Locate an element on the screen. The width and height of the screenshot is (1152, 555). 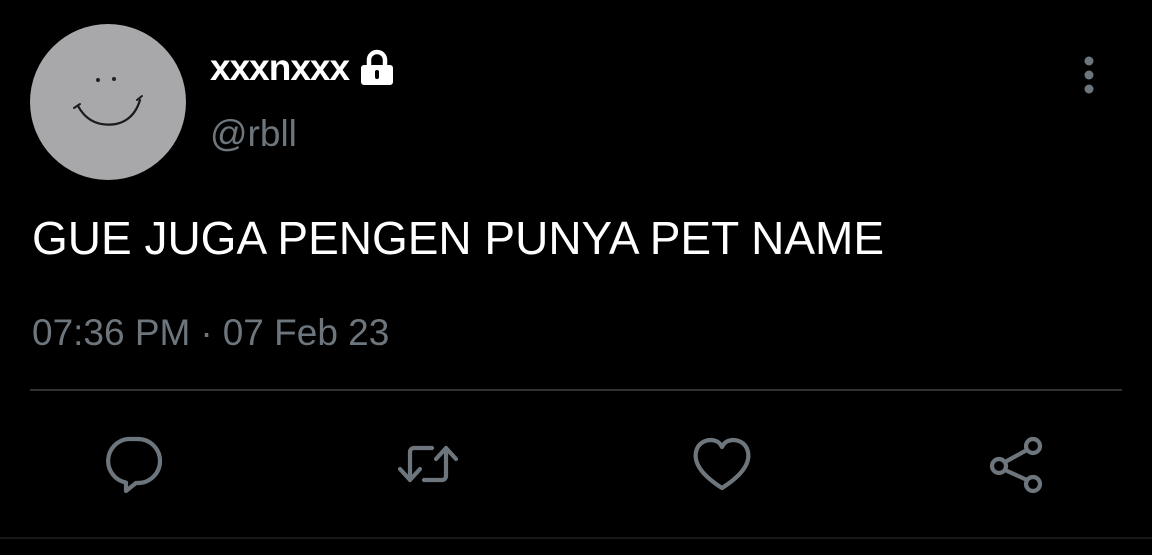
smiley-face-icon is located at coordinates (108, 101).